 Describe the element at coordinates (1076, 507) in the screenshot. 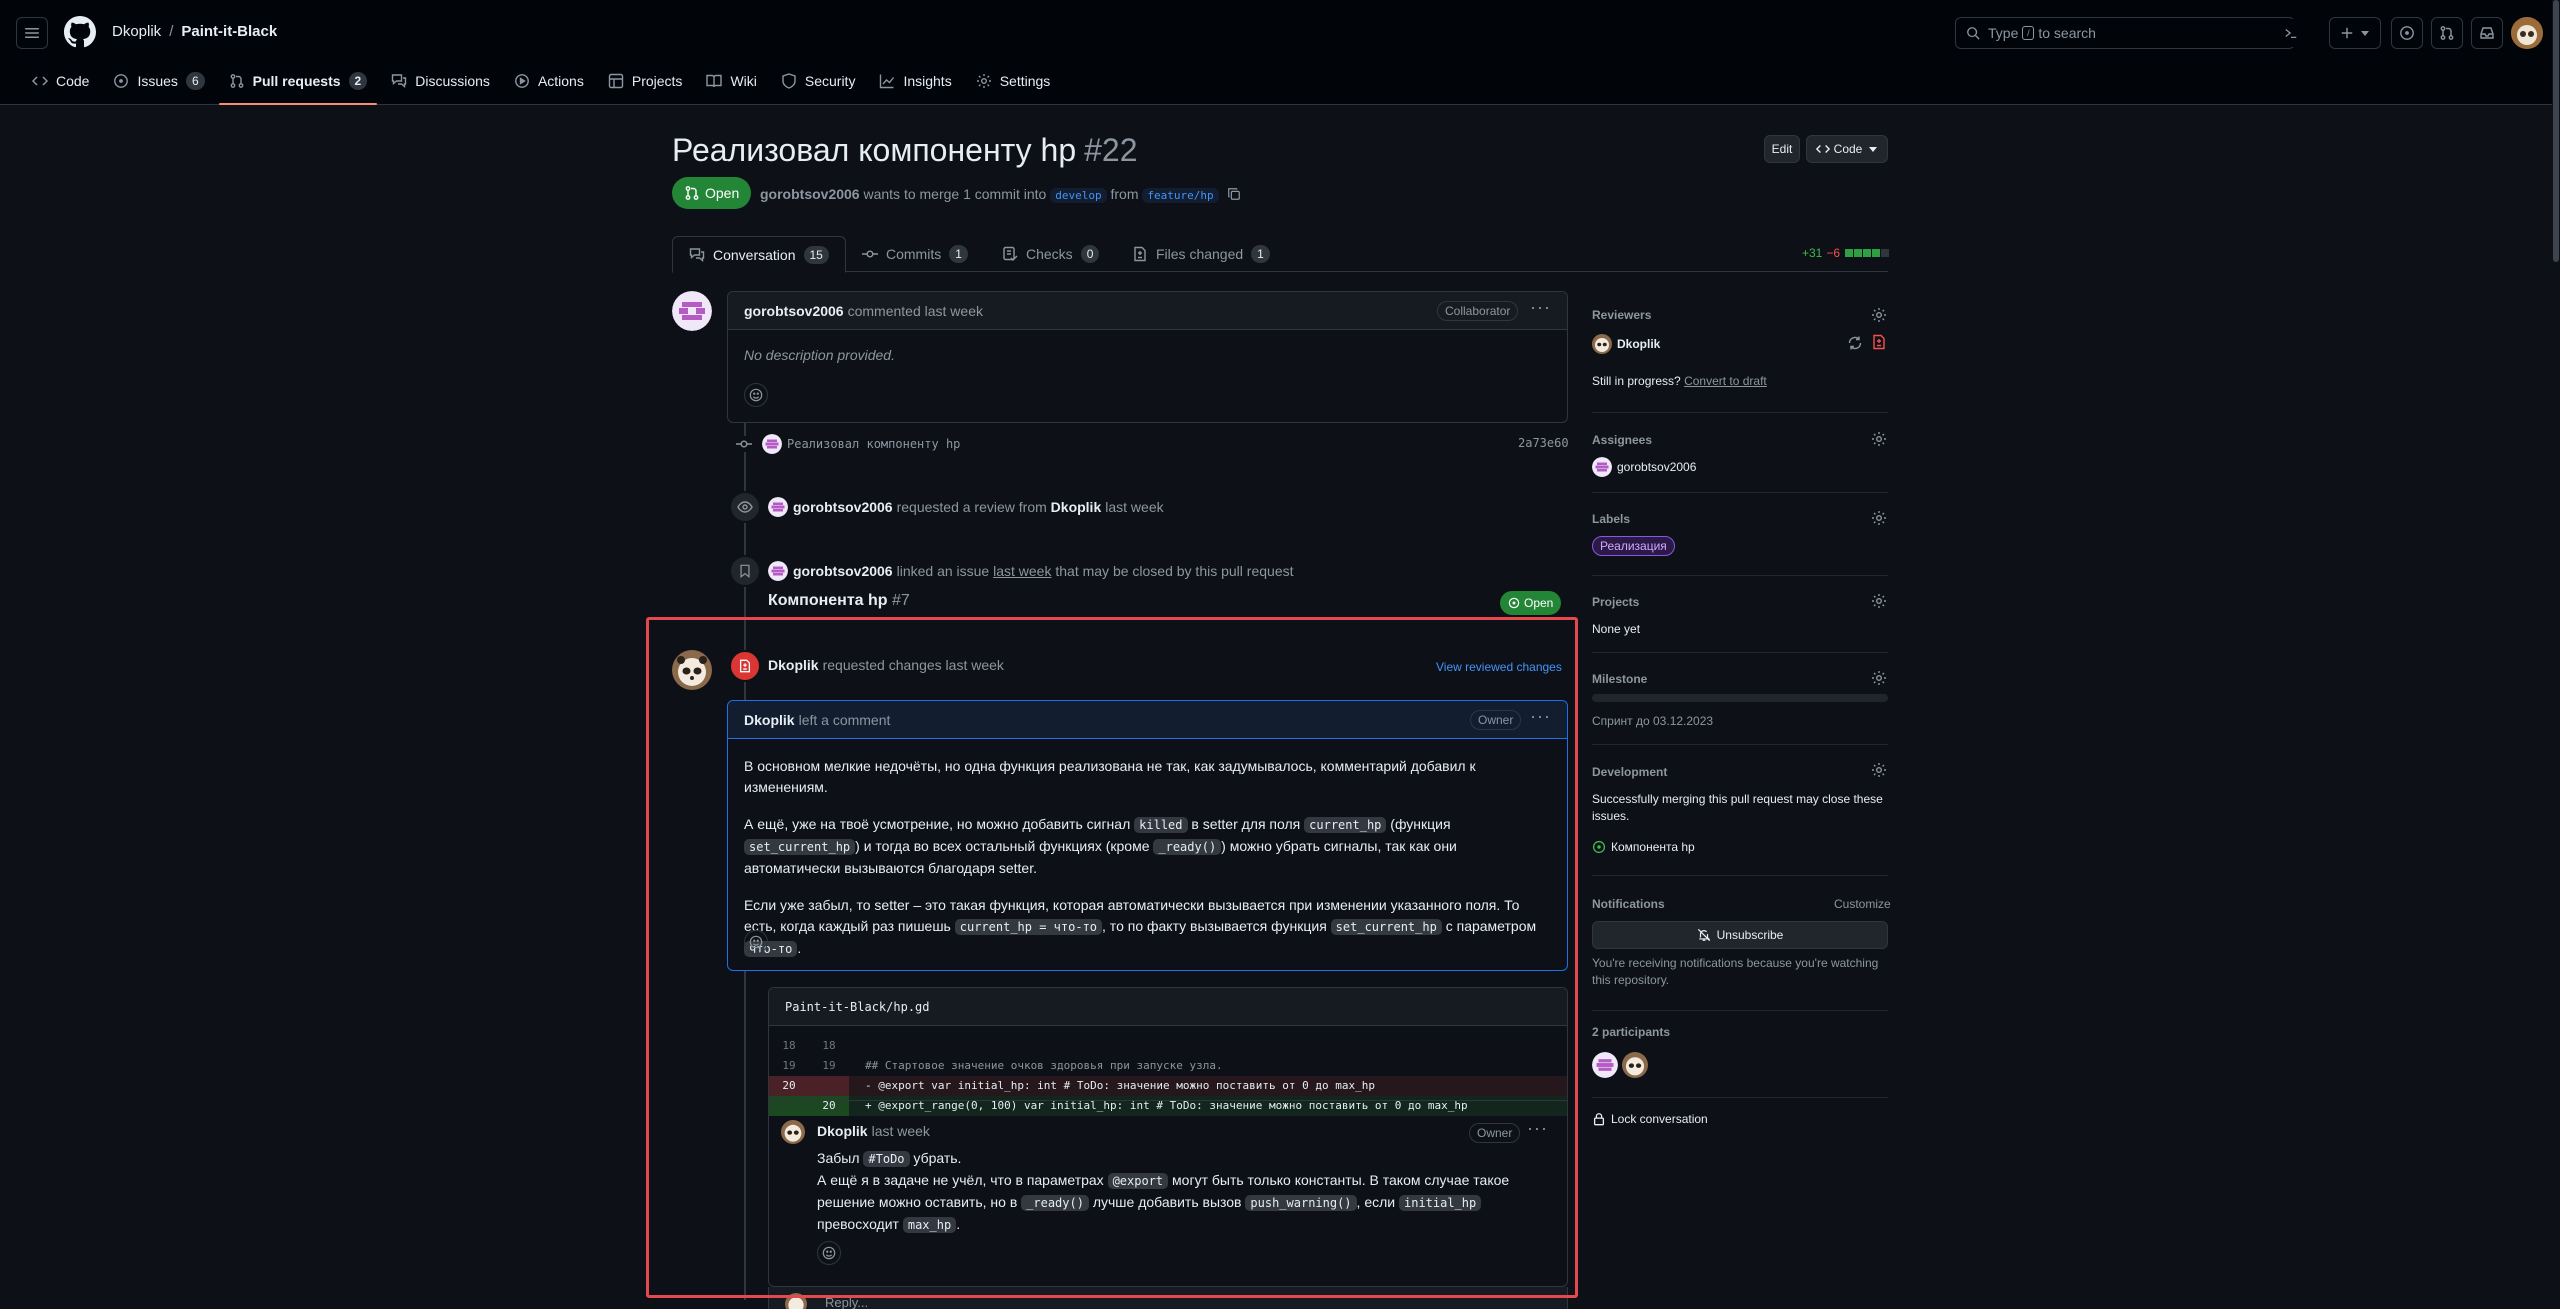

I see `target-link: Dkoplik` at that location.